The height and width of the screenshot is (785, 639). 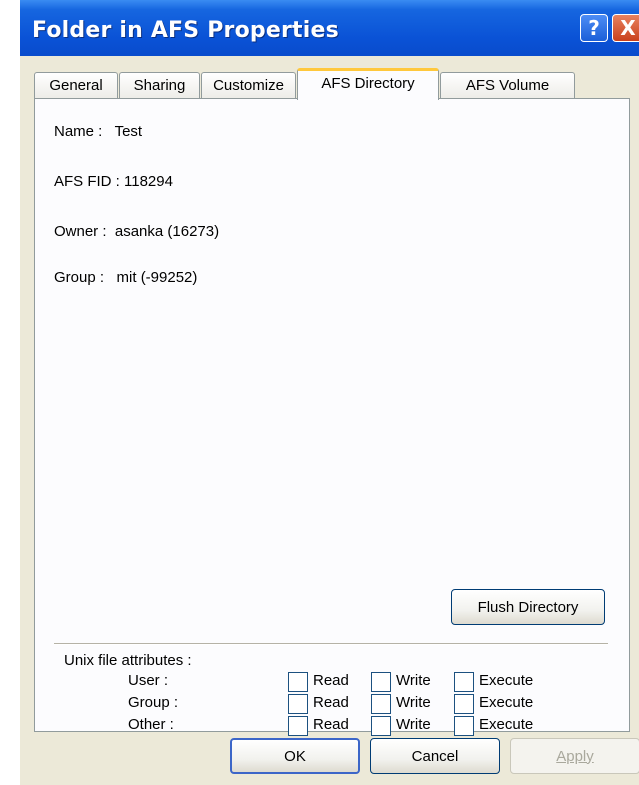 What do you see at coordinates (137, 231) in the screenshot?
I see `owner-info: Owner : asanka (16273)` at bounding box center [137, 231].